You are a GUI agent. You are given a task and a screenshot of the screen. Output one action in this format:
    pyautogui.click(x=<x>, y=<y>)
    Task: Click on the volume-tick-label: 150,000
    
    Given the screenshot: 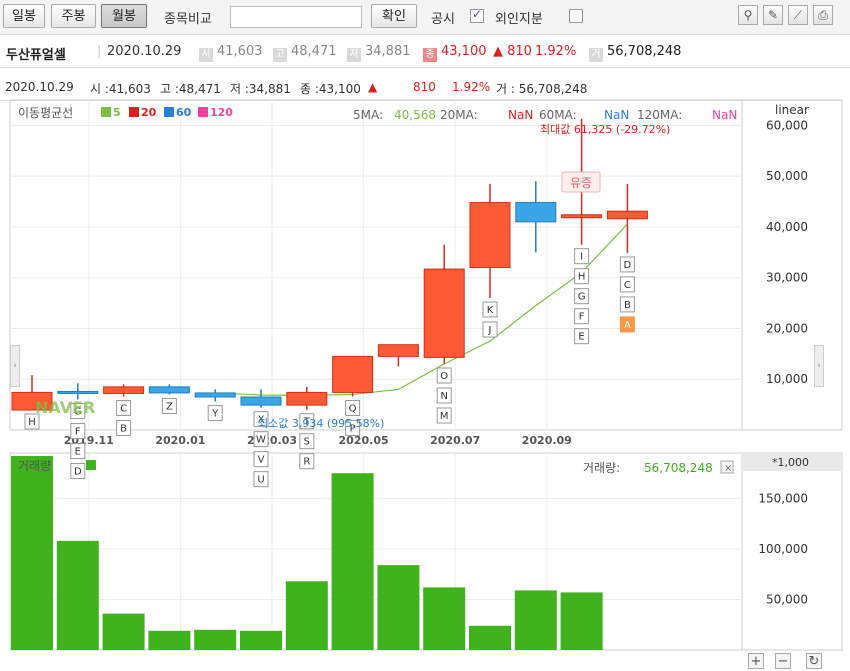 What is the action you would take?
    pyautogui.click(x=783, y=498)
    